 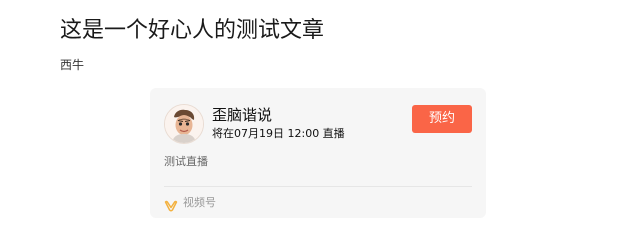 I want to click on footer-label: 视频号, so click(x=199, y=202).